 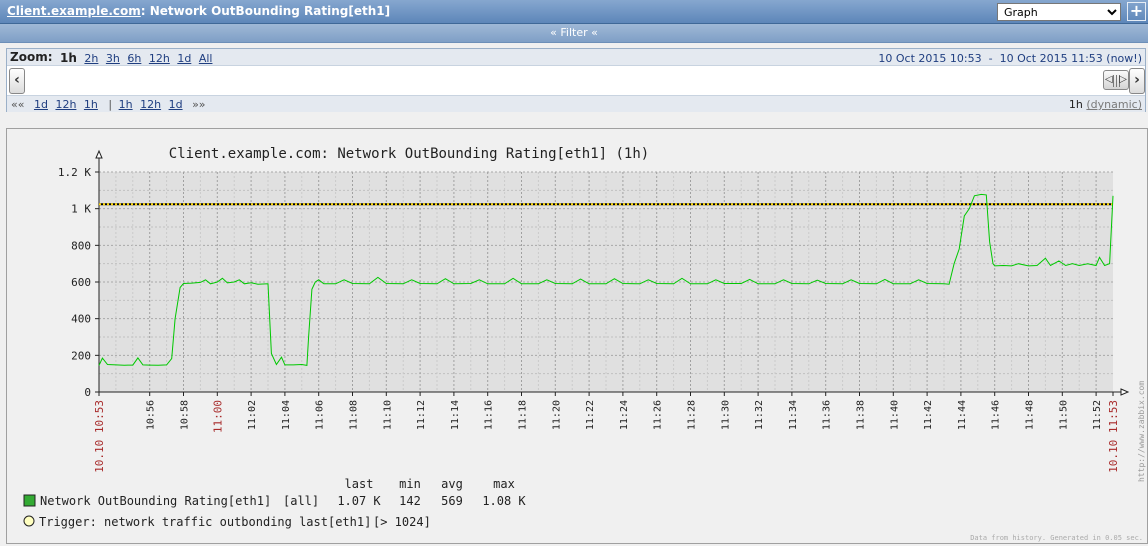 What do you see at coordinates (81, 319) in the screenshot?
I see `y-tick-label: 400` at bounding box center [81, 319].